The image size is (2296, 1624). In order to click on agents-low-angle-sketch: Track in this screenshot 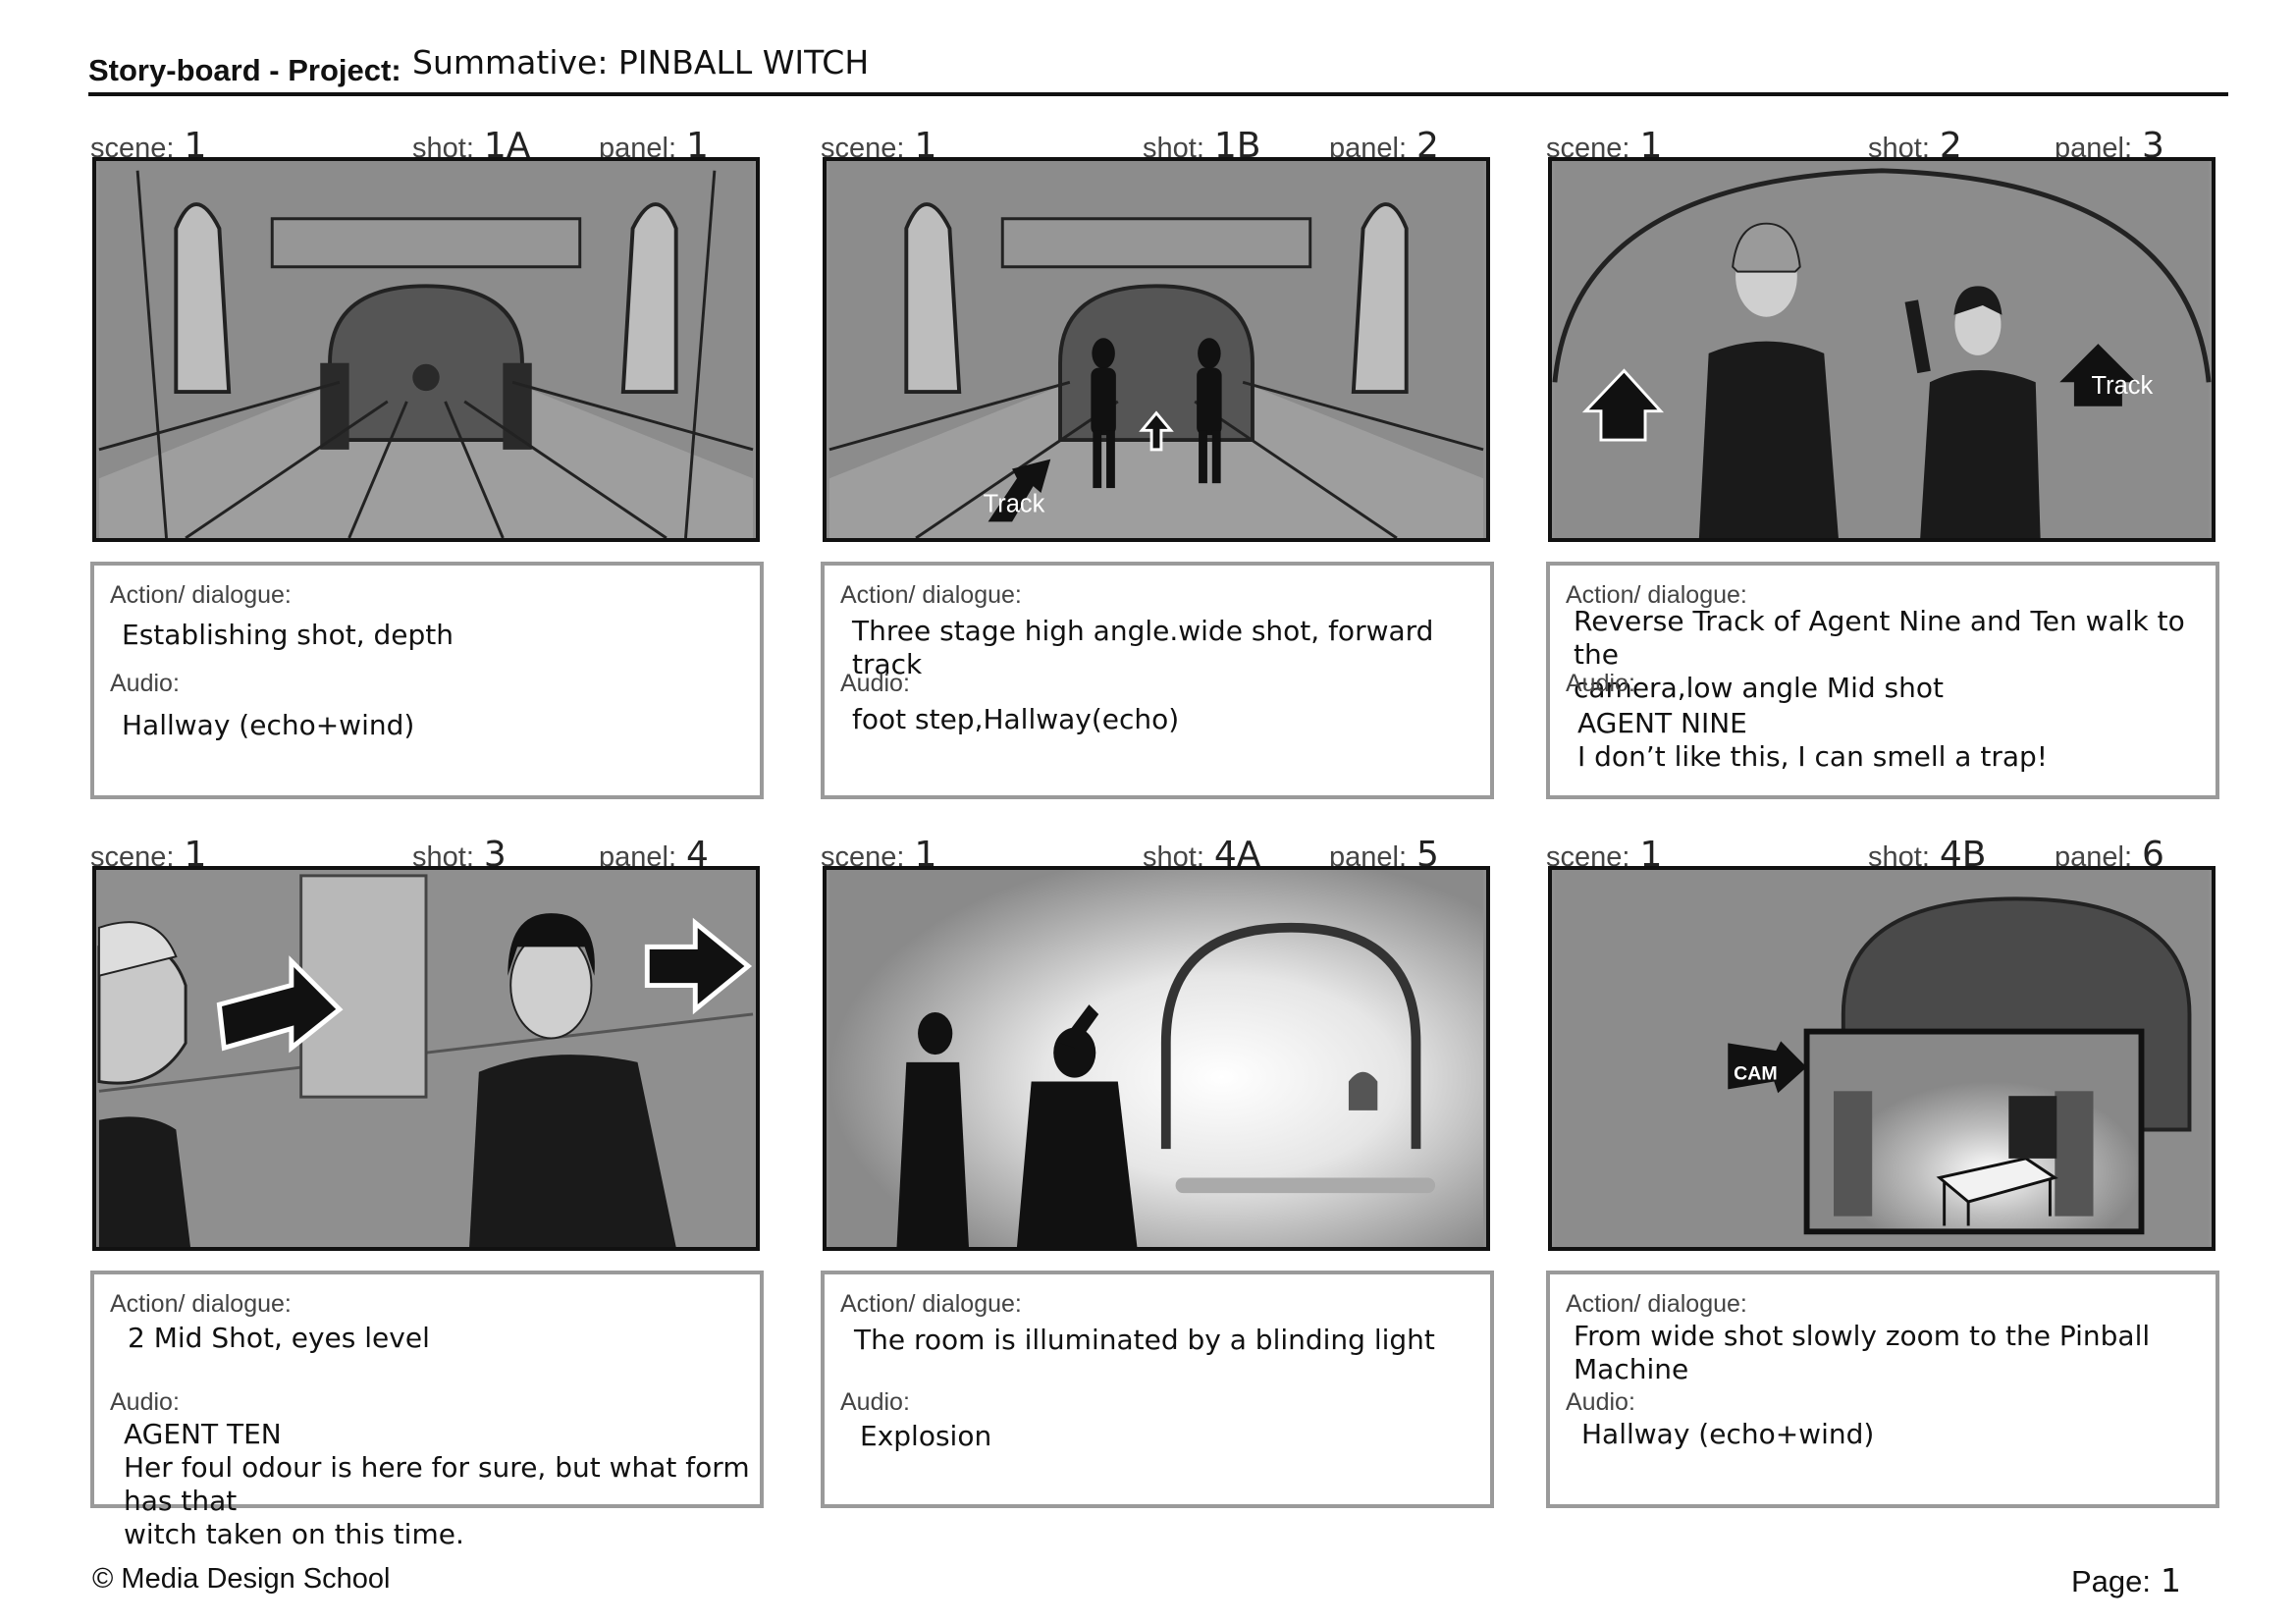, I will do `click(1882, 349)`.